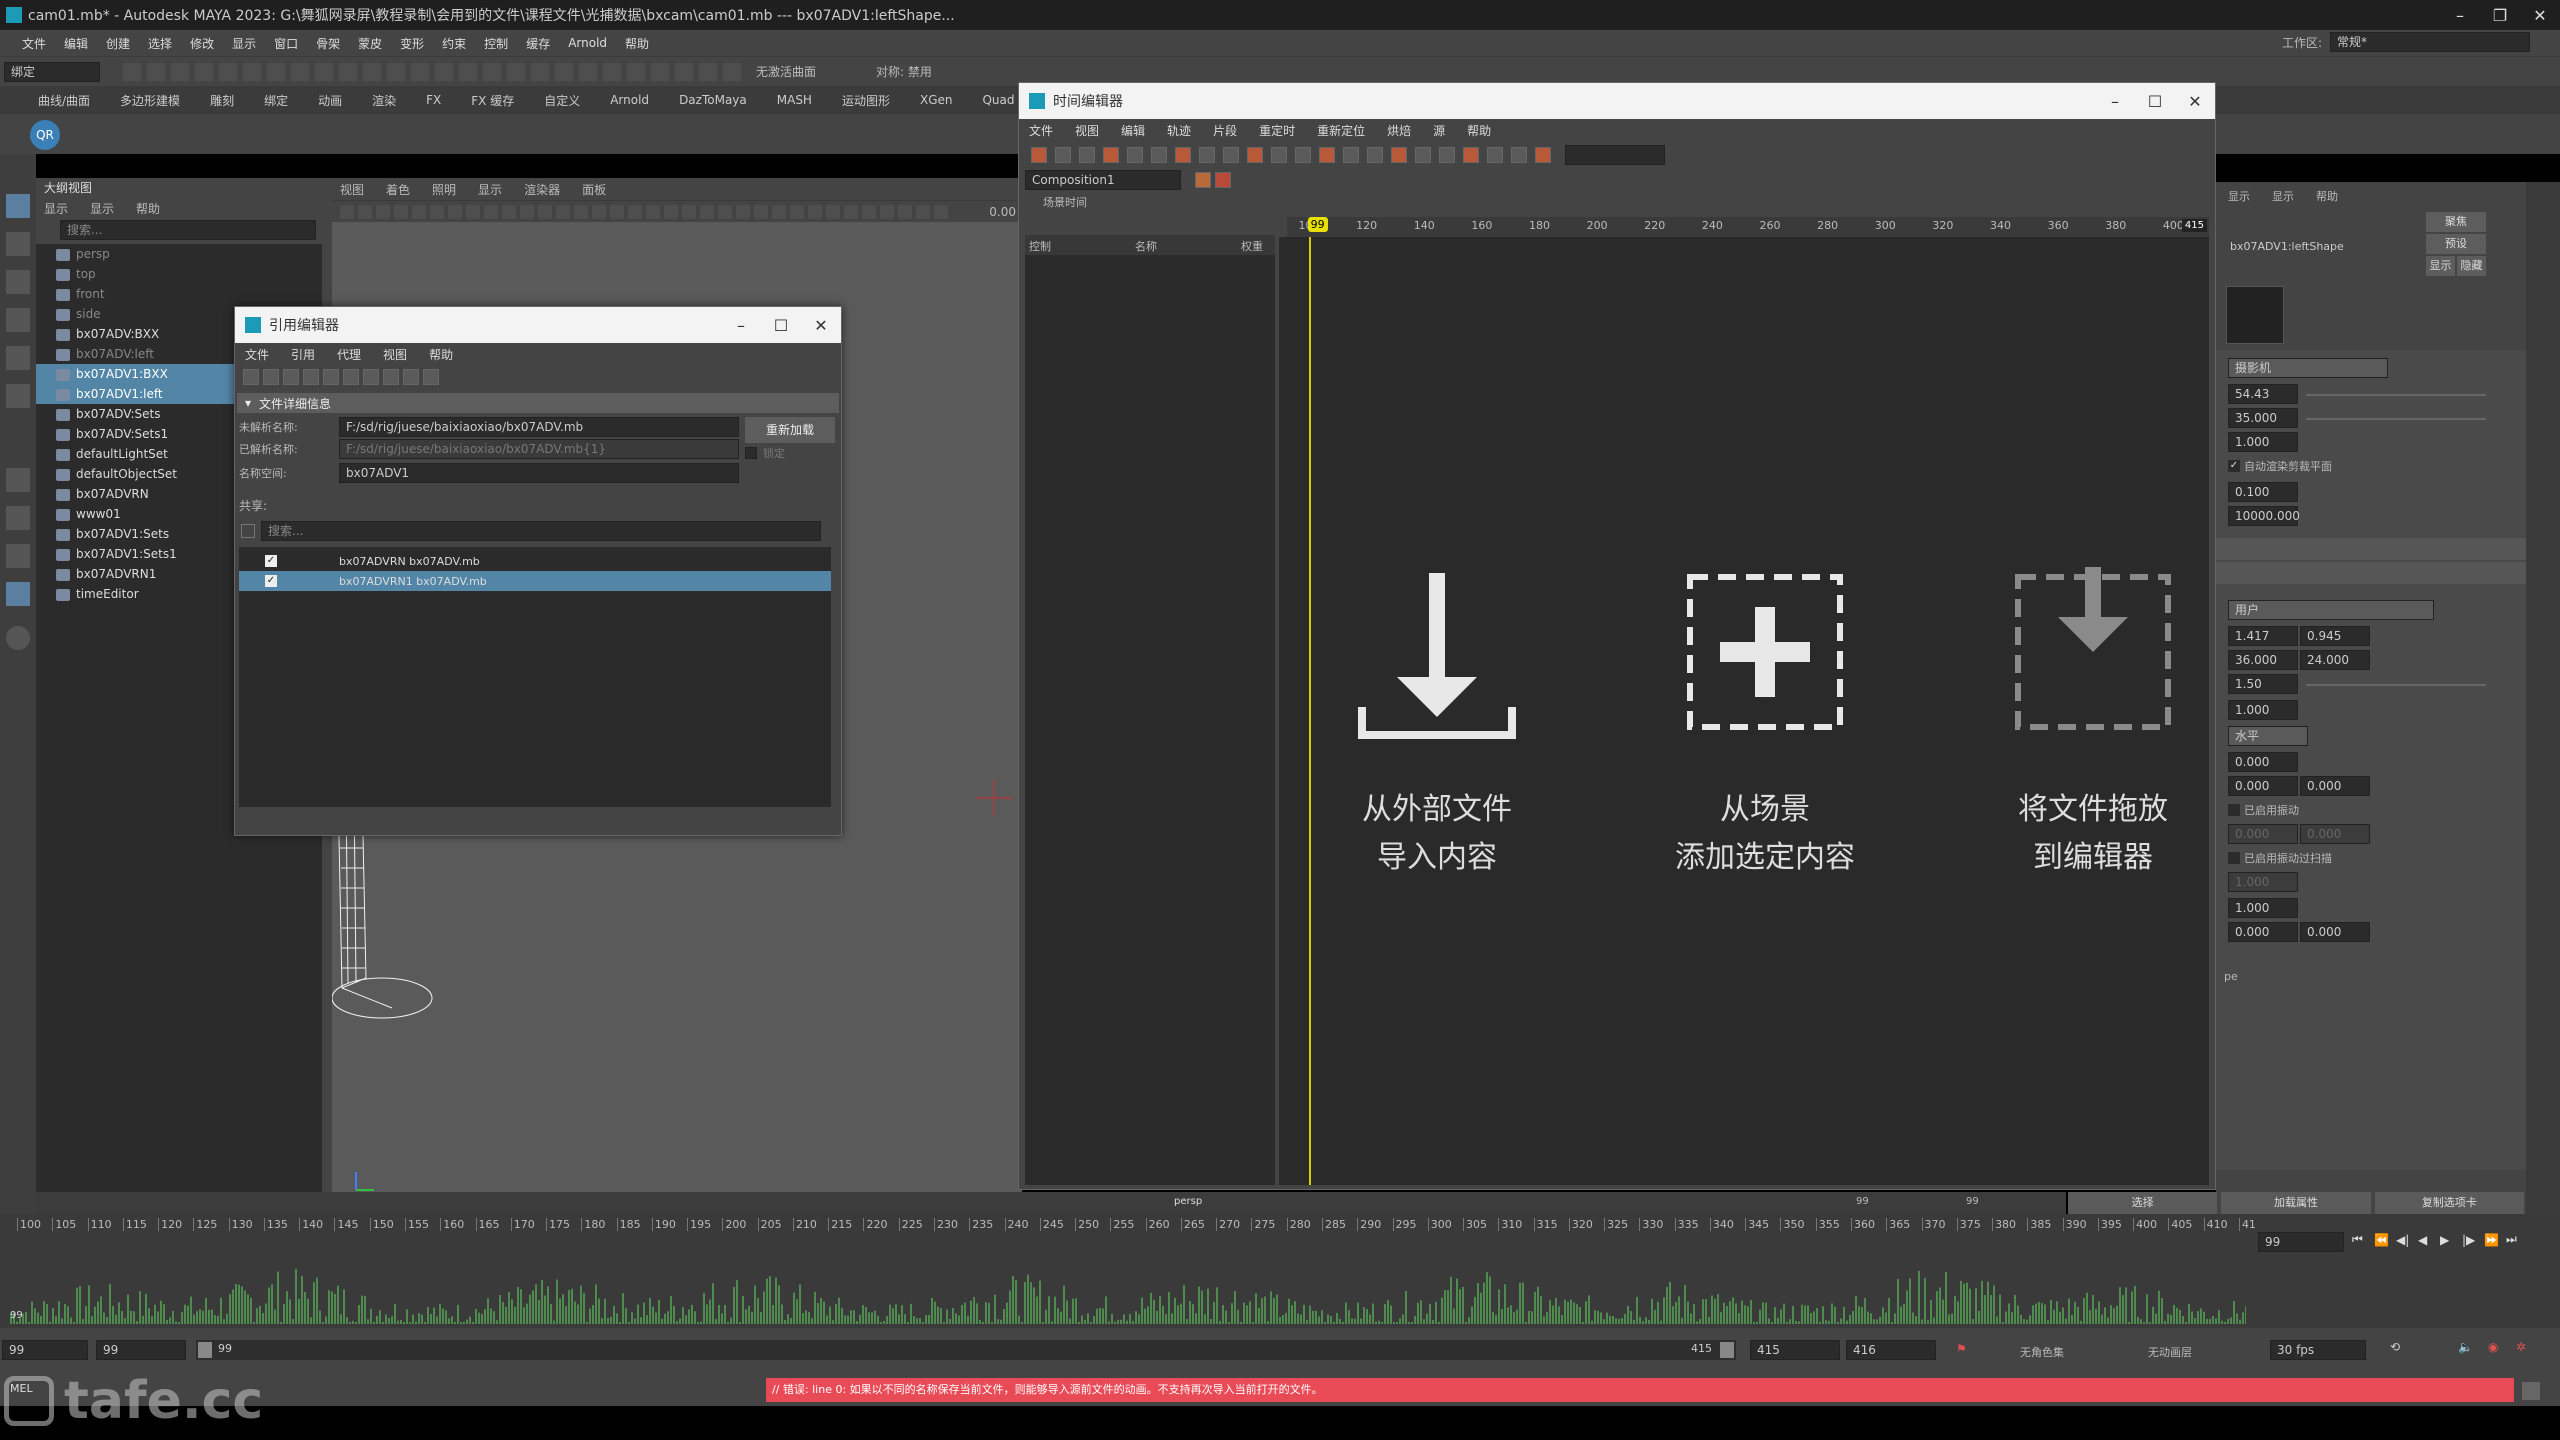 The image size is (2560, 1440). I want to click on te-menu-item: 烘焙, so click(1399, 130).